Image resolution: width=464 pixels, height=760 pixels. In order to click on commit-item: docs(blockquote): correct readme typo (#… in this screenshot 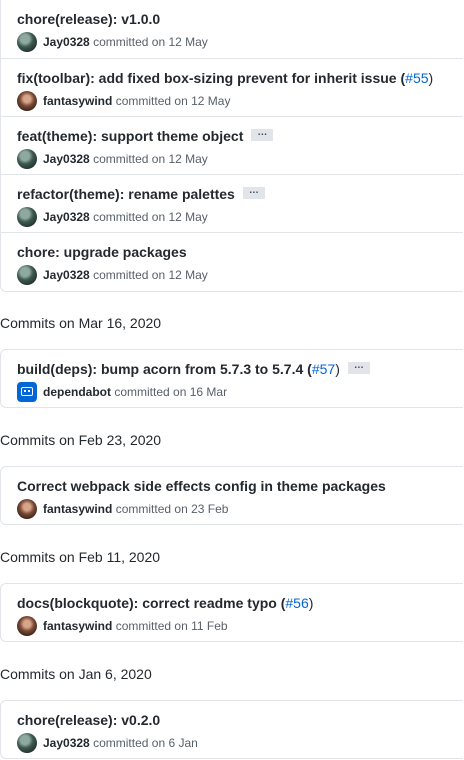, I will do `click(232, 613)`.